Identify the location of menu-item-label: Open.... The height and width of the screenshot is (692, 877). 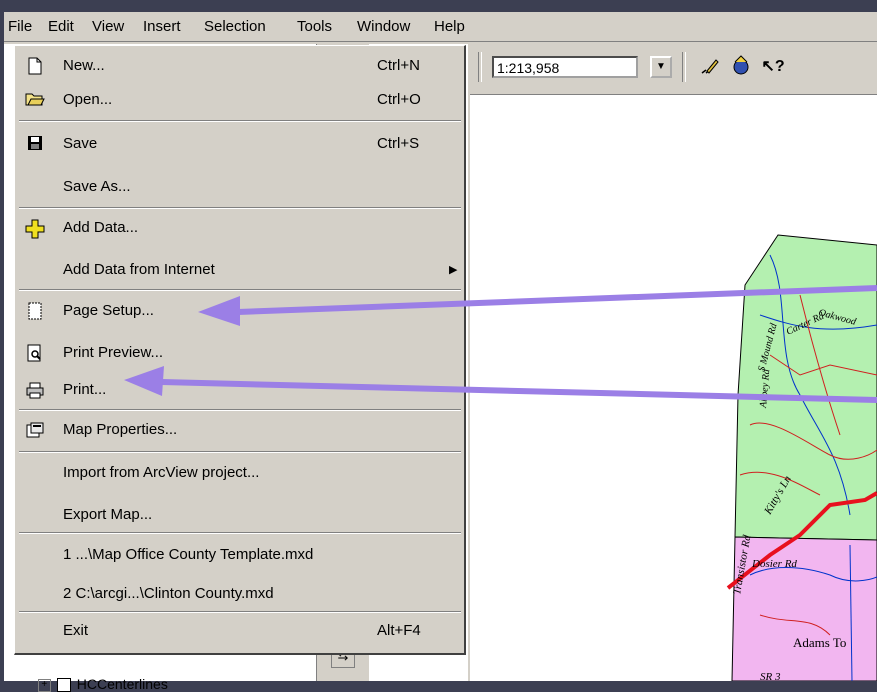
(88, 99).